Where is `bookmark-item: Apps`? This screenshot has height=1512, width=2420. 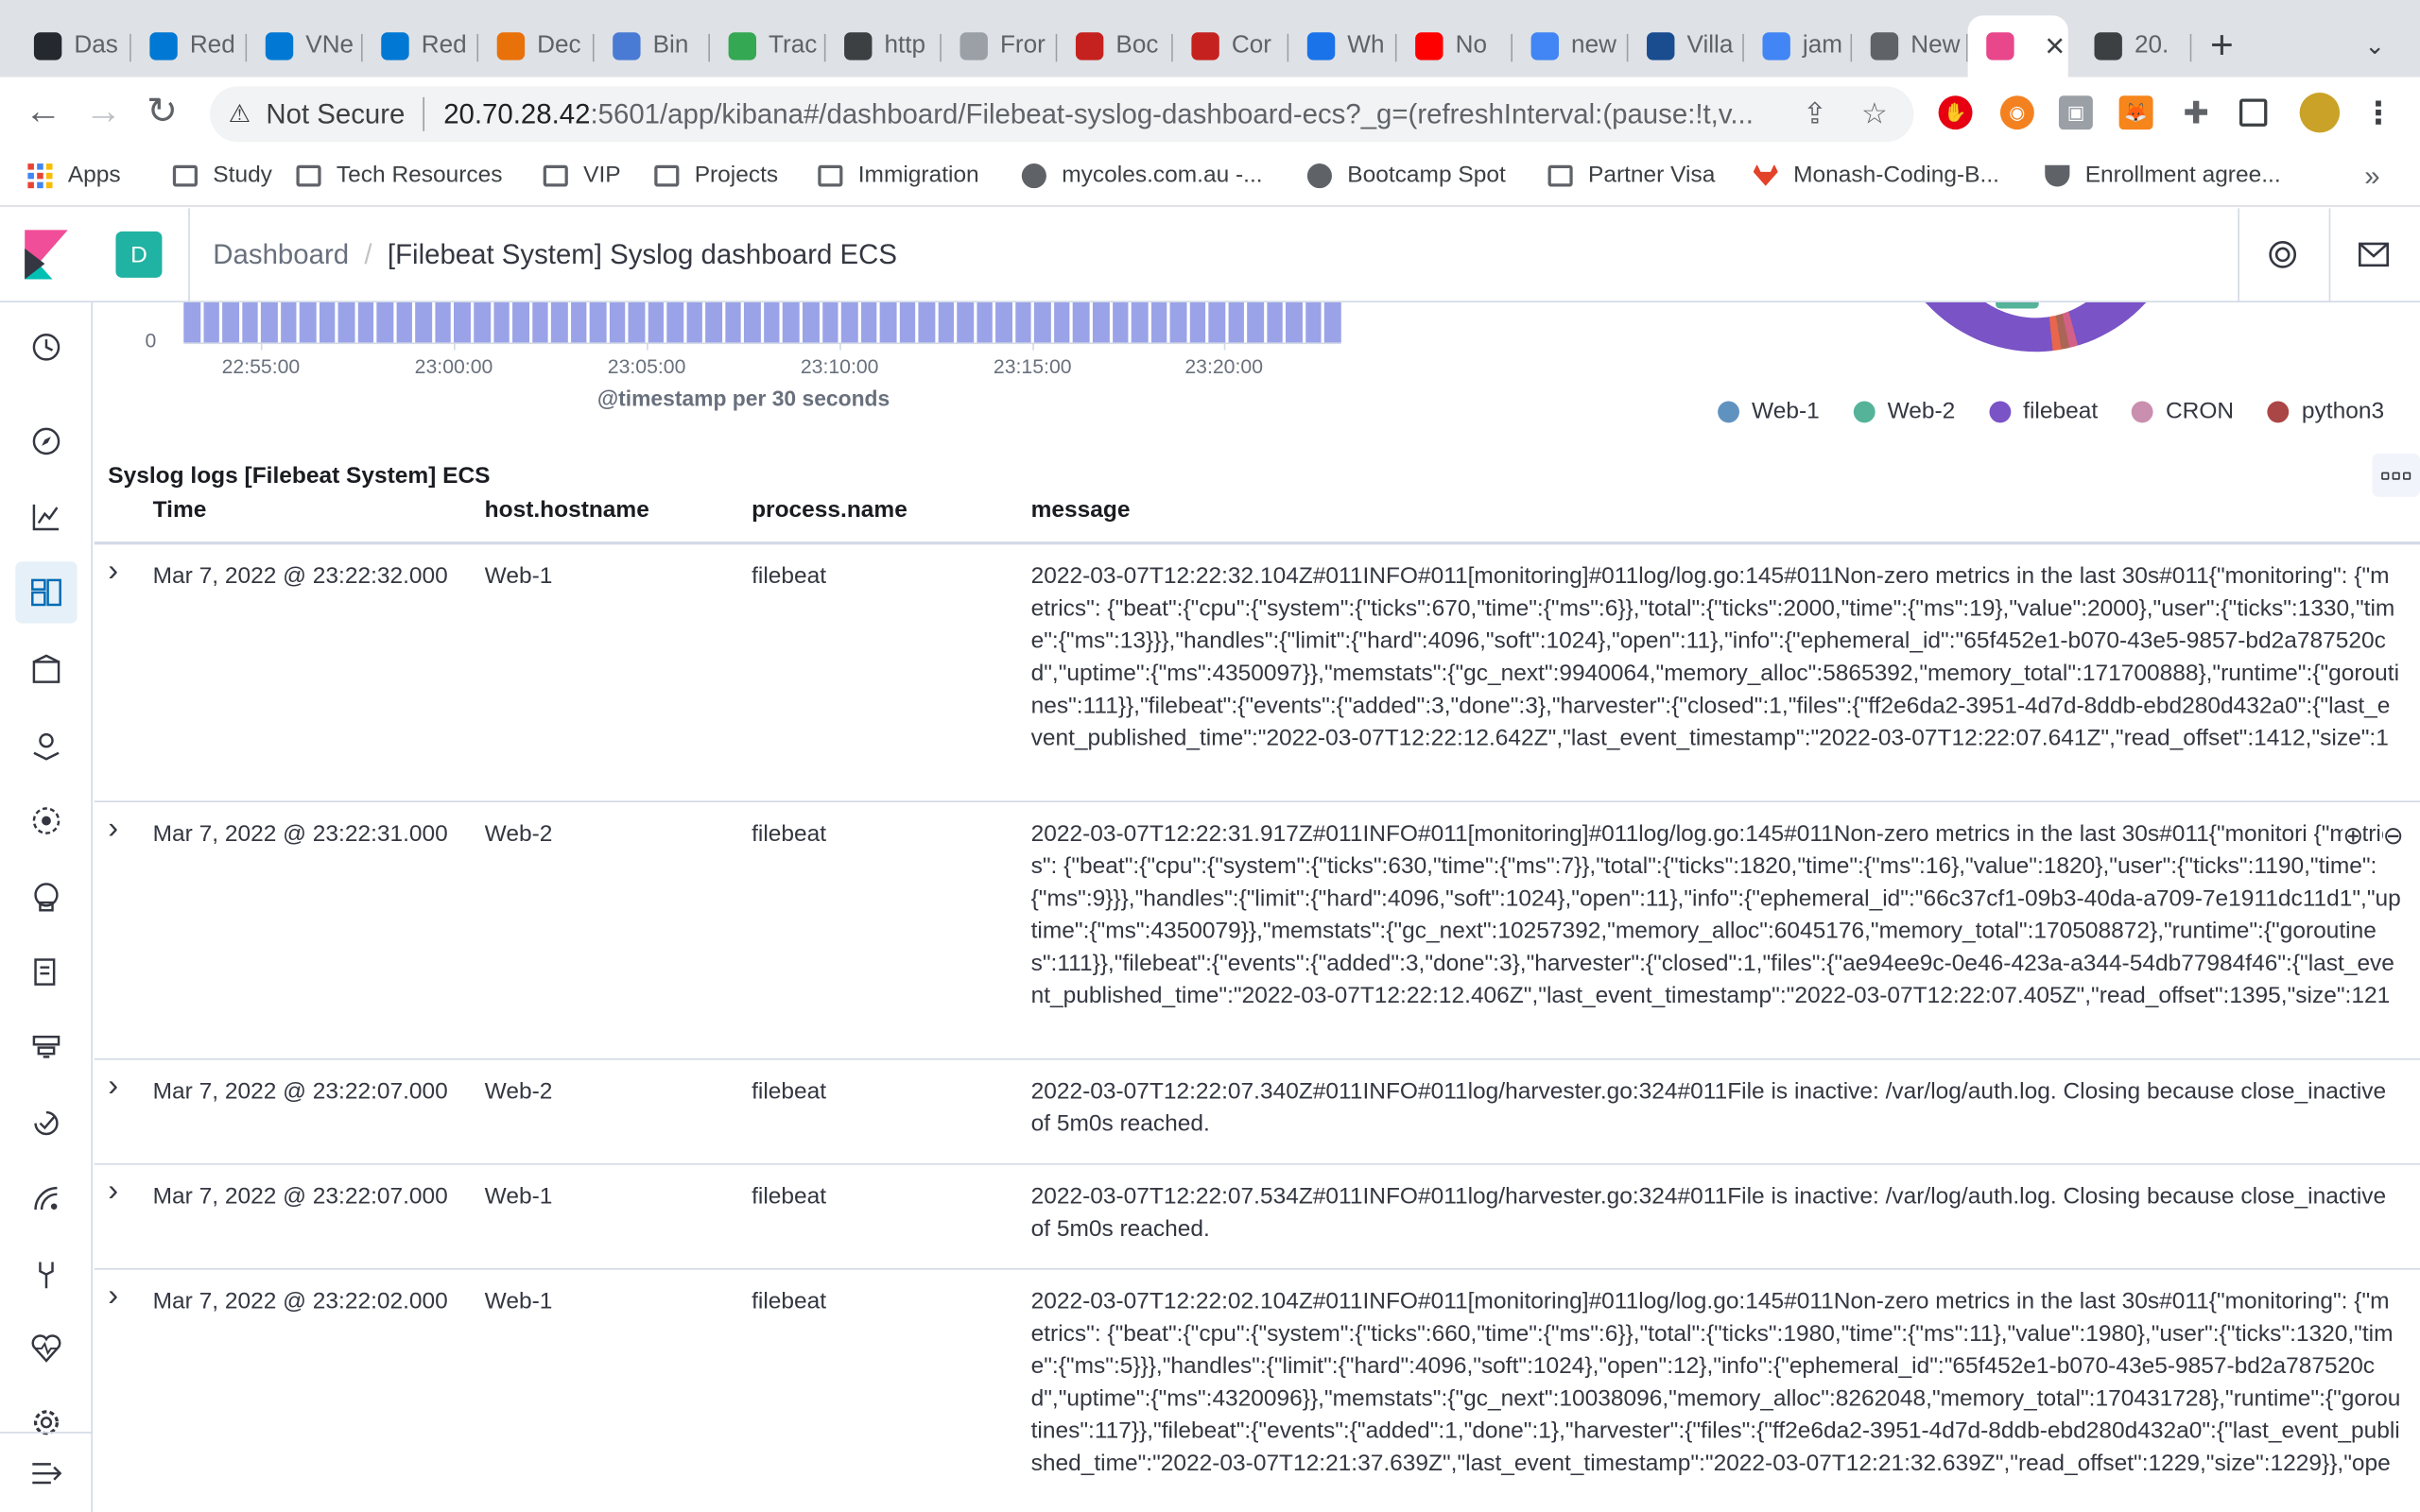 bookmark-item: Apps is located at coordinates (74, 175).